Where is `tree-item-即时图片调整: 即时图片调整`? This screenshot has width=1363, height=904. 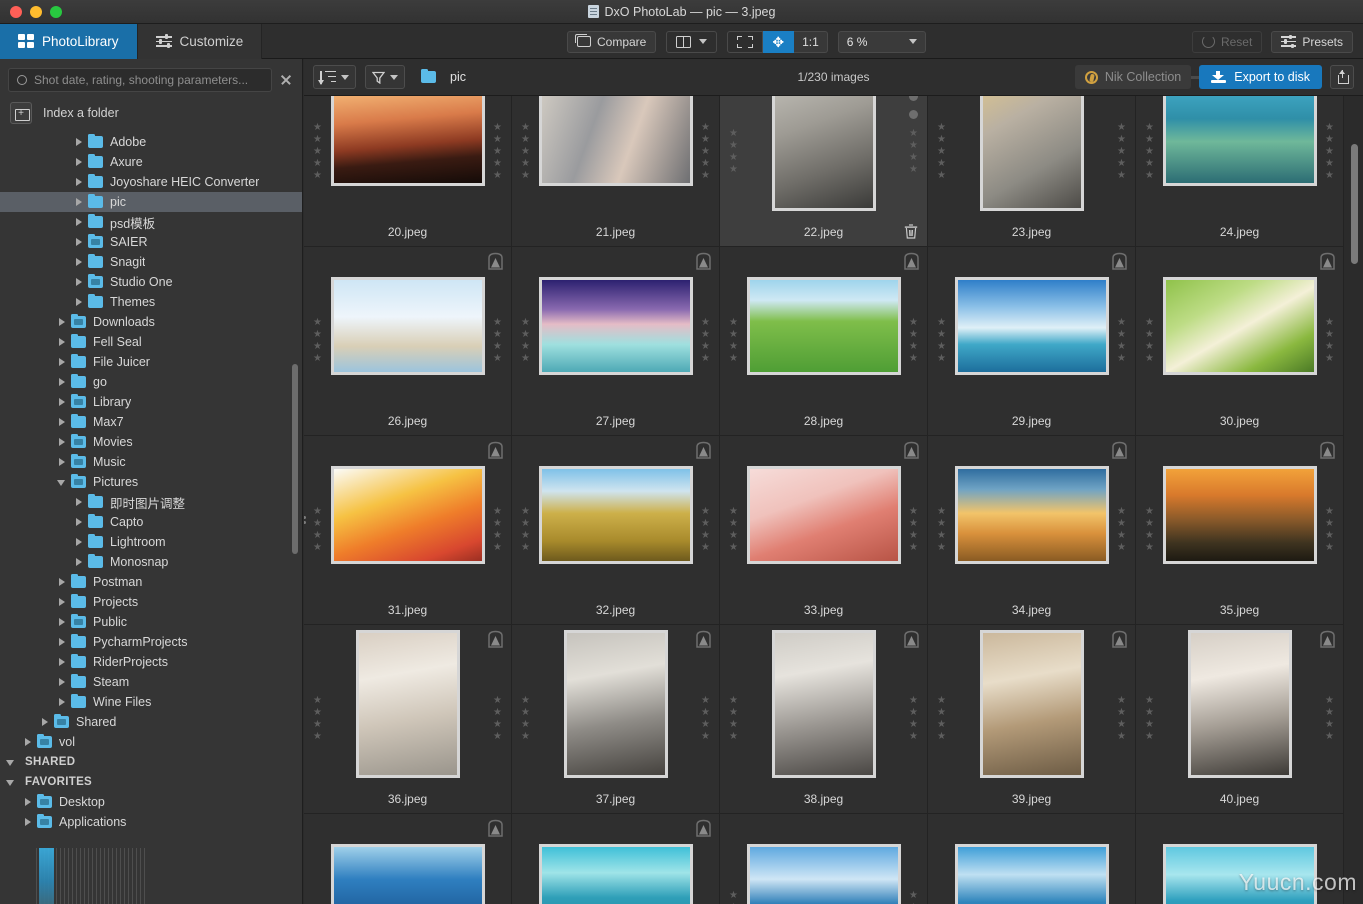
tree-item-即时图片调整: 即时图片调整 is located at coordinates (151, 502).